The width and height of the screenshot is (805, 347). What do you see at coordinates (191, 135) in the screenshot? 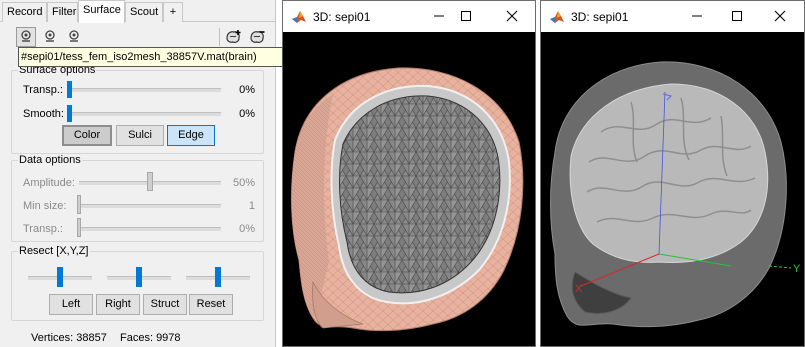
I see `edge-button: Edge` at bounding box center [191, 135].